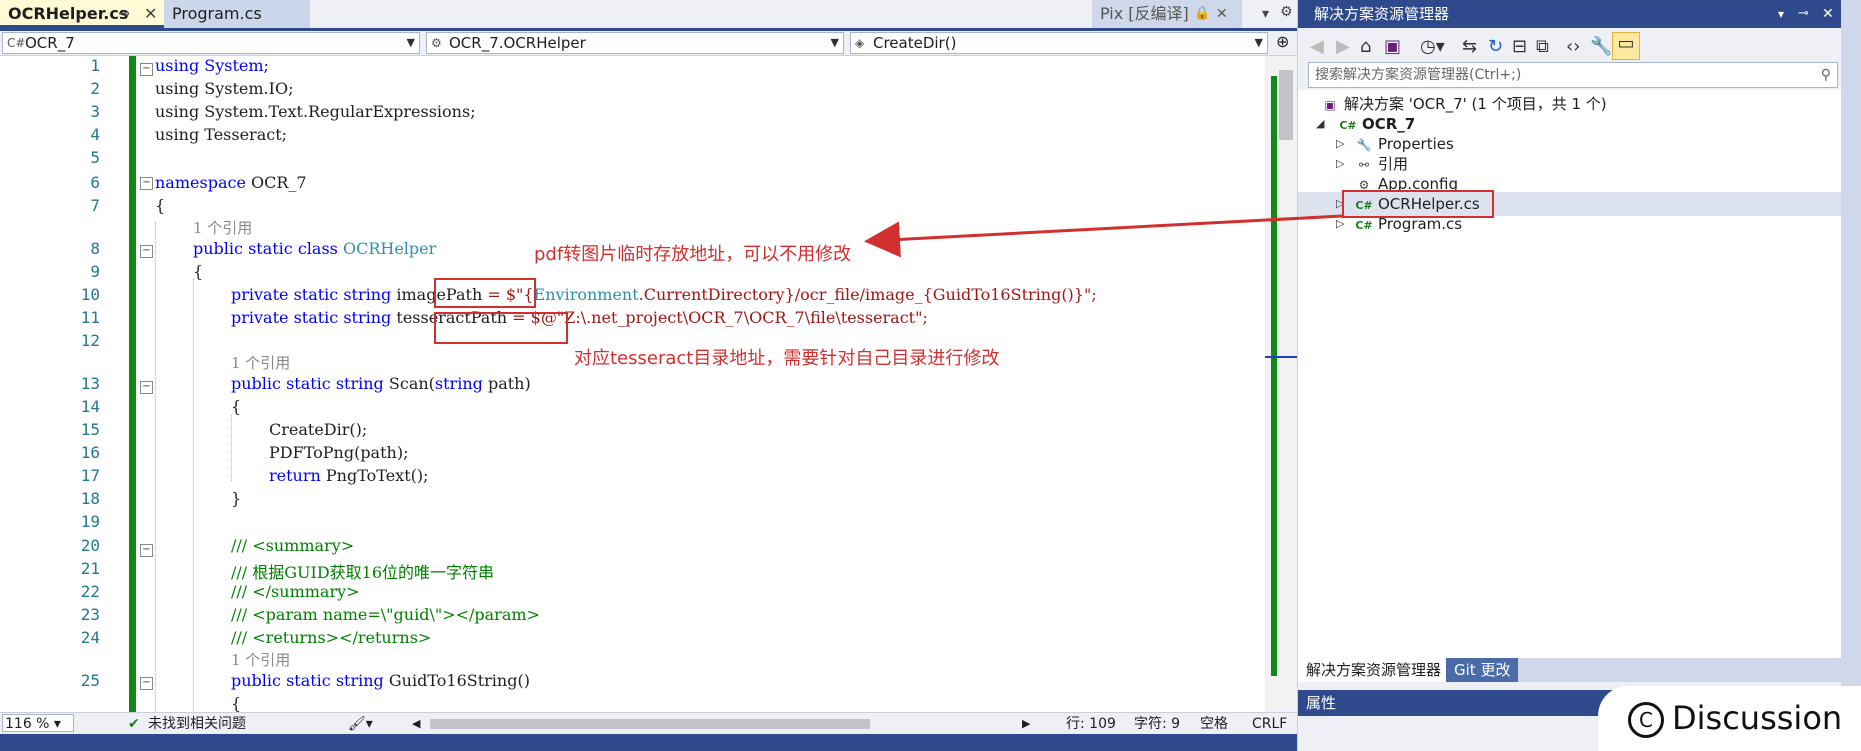 The height and width of the screenshot is (751, 1861). What do you see at coordinates (236, 703) in the screenshot?
I see `code-line-26: {` at bounding box center [236, 703].